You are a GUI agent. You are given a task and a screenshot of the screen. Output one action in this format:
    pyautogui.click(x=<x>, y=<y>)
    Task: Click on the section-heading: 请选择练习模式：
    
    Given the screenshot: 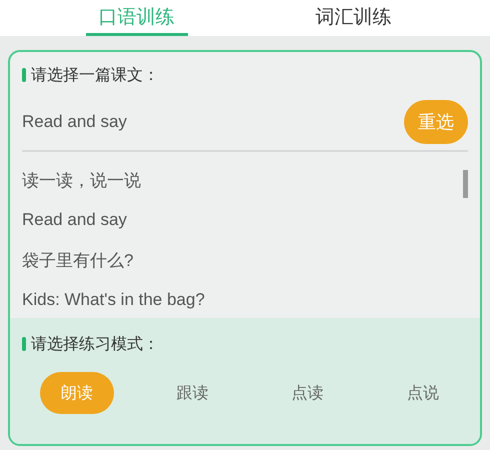 What is the action you would take?
    pyautogui.click(x=95, y=344)
    